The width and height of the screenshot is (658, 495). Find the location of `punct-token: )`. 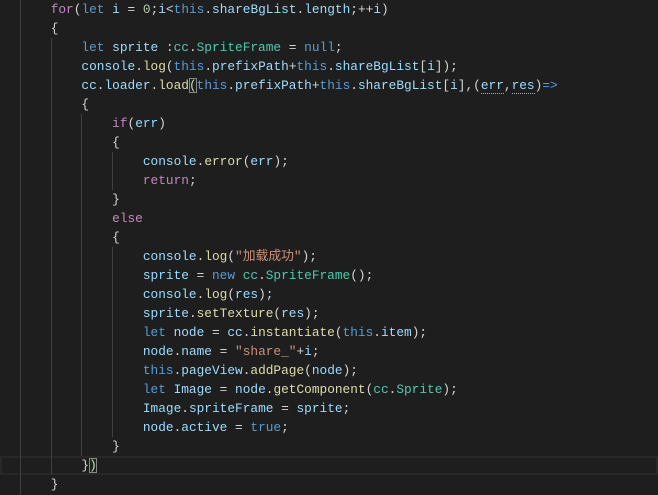

punct-token: ) is located at coordinates (385, 9).